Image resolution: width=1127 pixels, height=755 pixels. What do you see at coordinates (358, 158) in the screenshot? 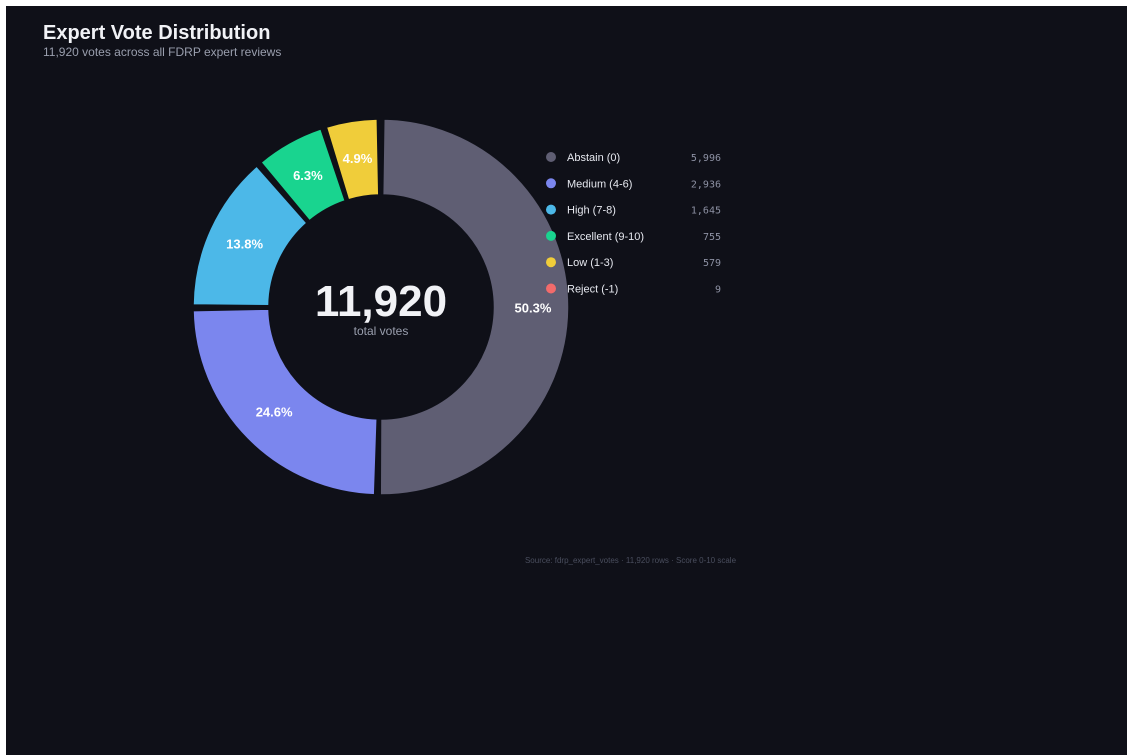
I see `percent-label-low-1-3: 4.9%` at bounding box center [358, 158].